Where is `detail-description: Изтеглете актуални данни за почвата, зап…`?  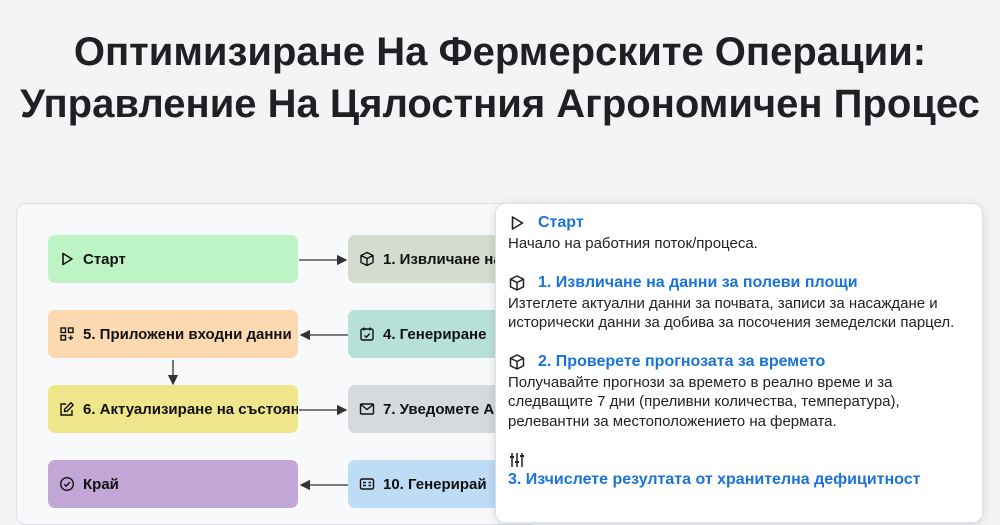 detail-description: Изтеглете актуални данни за почвата, зап… is located at coordinates (731, 313).